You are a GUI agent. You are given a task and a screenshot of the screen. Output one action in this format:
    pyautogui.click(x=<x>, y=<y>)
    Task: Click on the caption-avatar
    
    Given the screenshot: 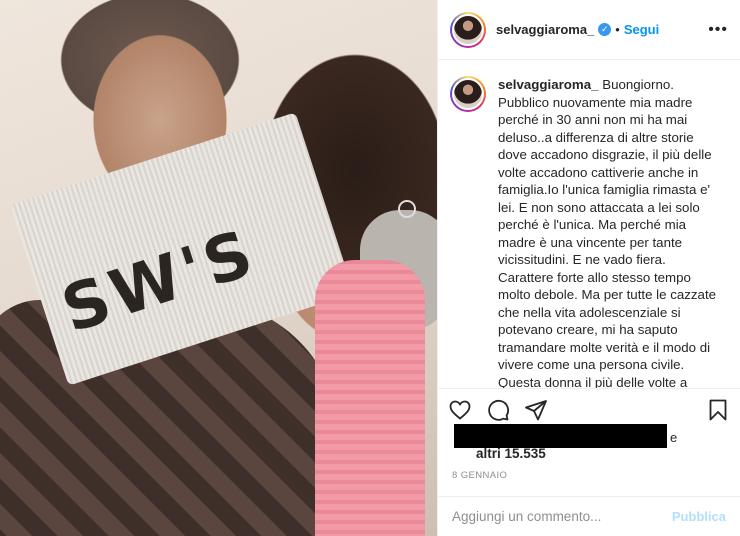 What is the action you would take?
    pyautogui.click(x=468, y=94)
    